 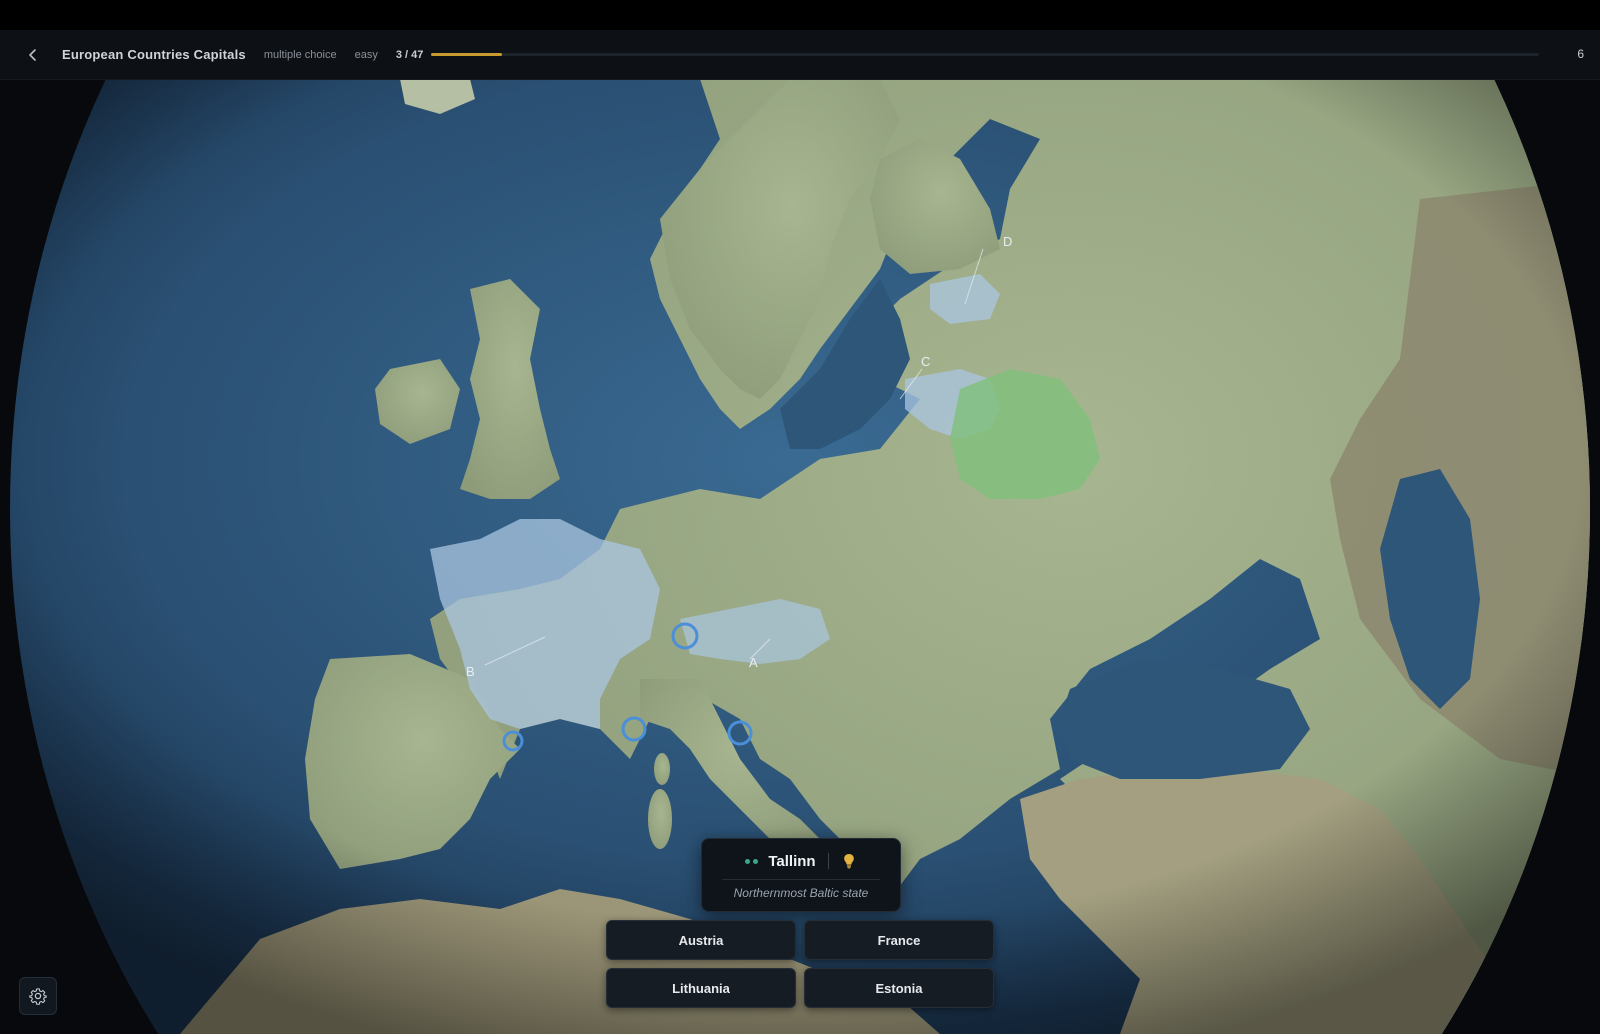 I want to click on question-card: Tallinn Northernmost Baltic state, so click(x=801, y=875).